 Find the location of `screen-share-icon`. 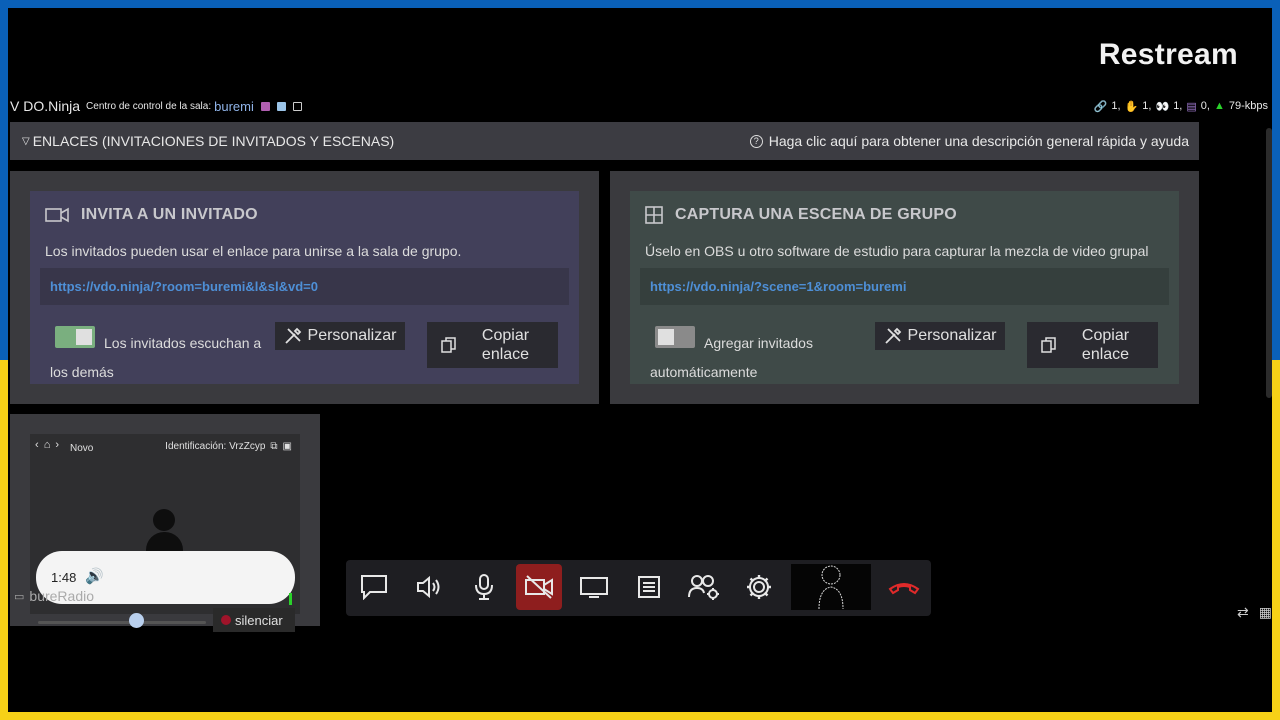

screen-share-icon is located at coordinates (594, 587).